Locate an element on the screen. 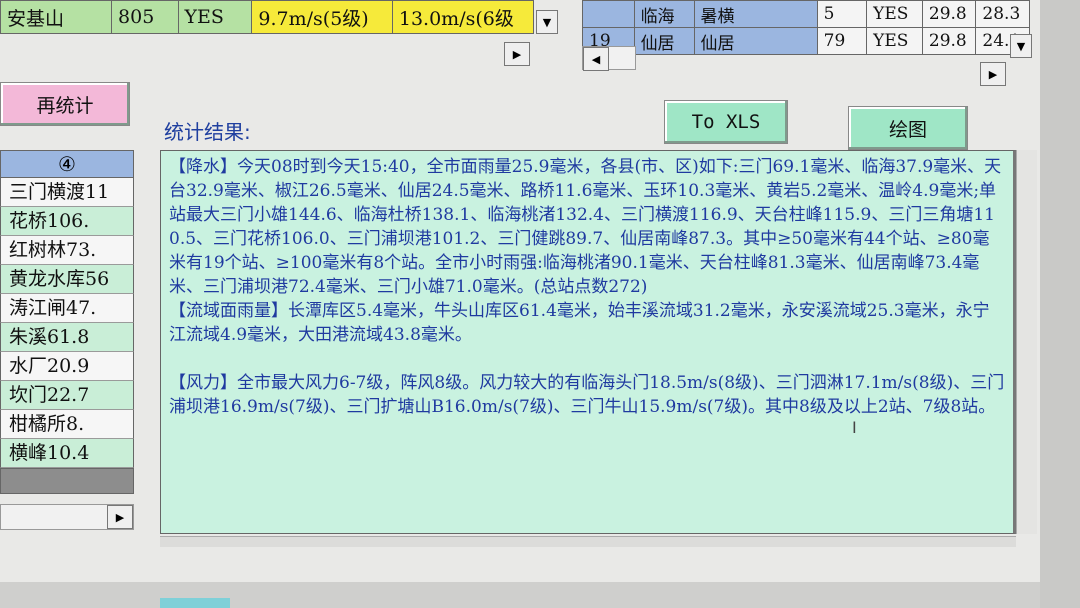 Image resolution: width=1080 pixels, height=608 pixels. list-item: 花桥106. is located at coordinates (67, 221).